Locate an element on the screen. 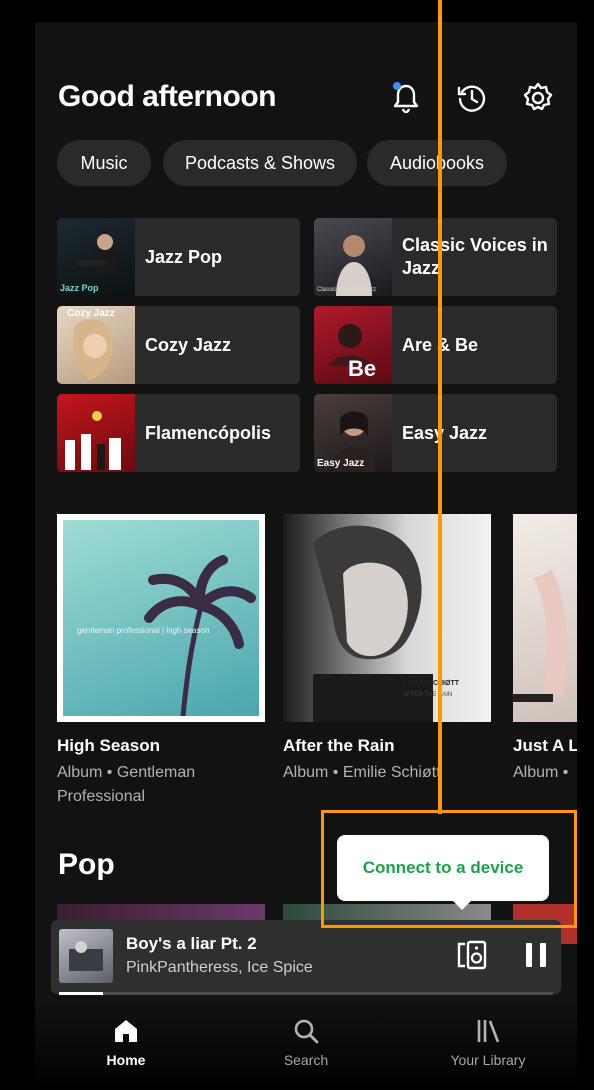 This screenshot has width=594, height=1090. library-icon is located at coordinates (488, 1031).